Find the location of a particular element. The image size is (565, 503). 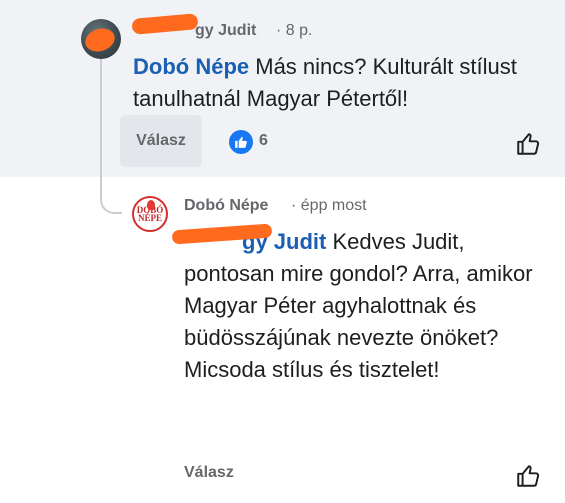

commenter-avatar is located at coordinates (101, 39).